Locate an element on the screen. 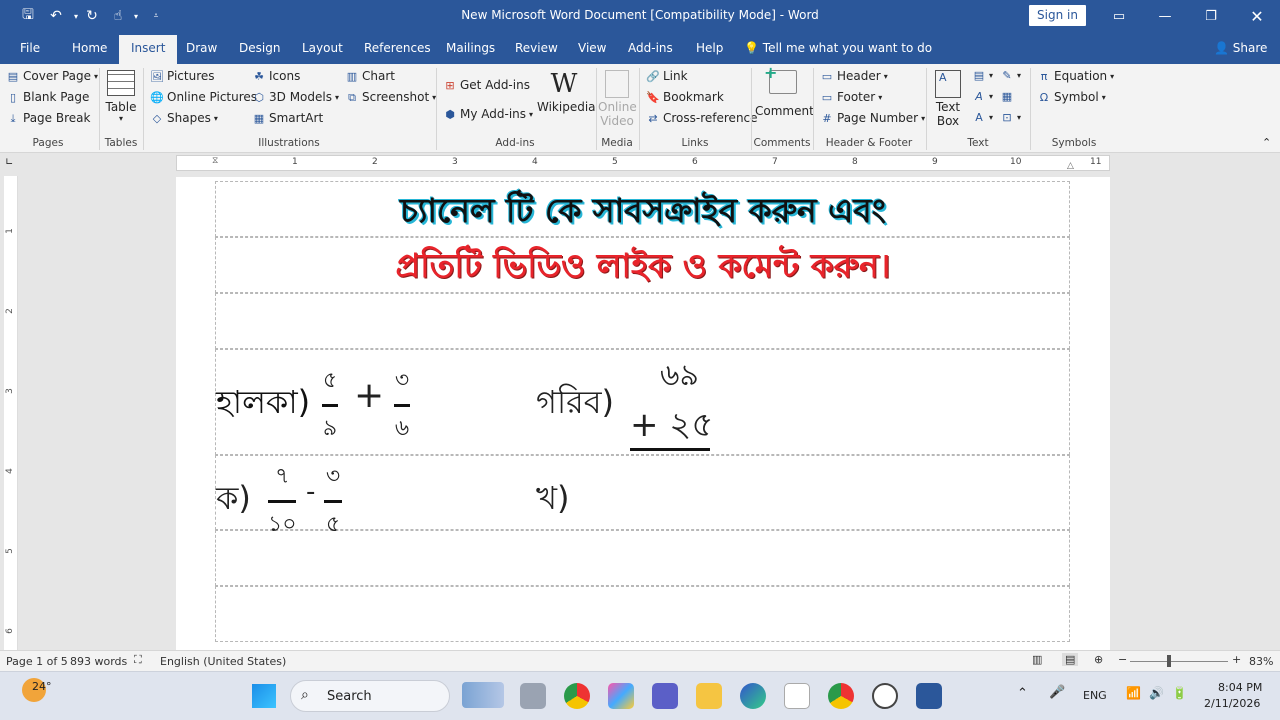 Image resolution: width=1280 pixels, height=720 pixels. windows-start-icon is located at coordinates (264, 696).